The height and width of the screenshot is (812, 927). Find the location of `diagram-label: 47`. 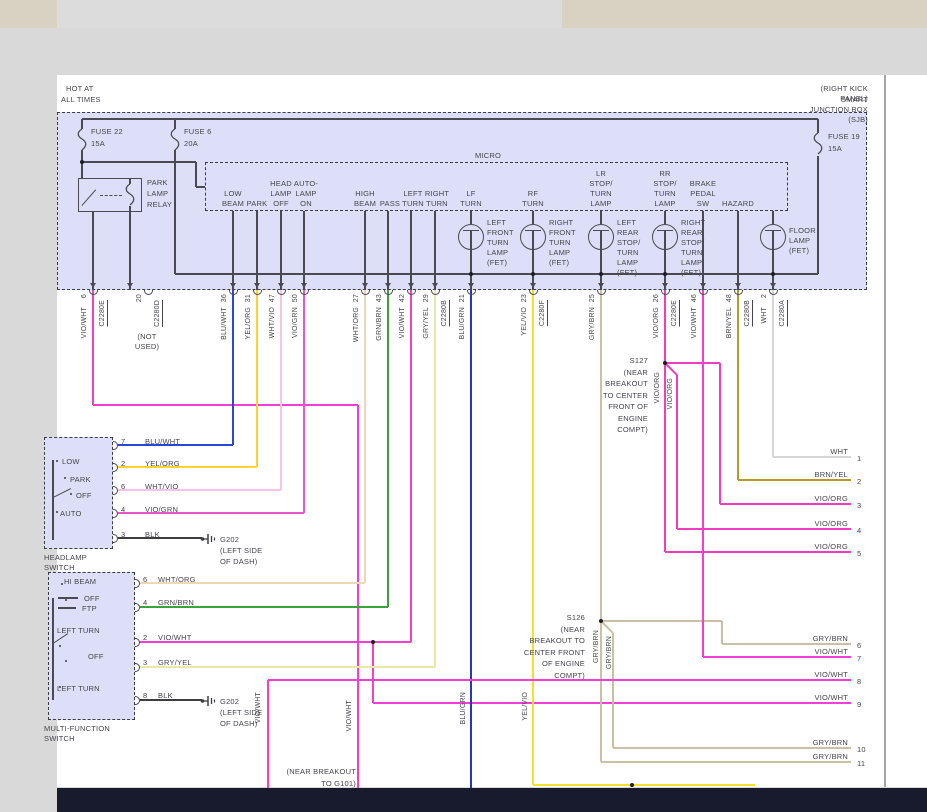

diagram-label: 47 is located at coordinates (272, 298).